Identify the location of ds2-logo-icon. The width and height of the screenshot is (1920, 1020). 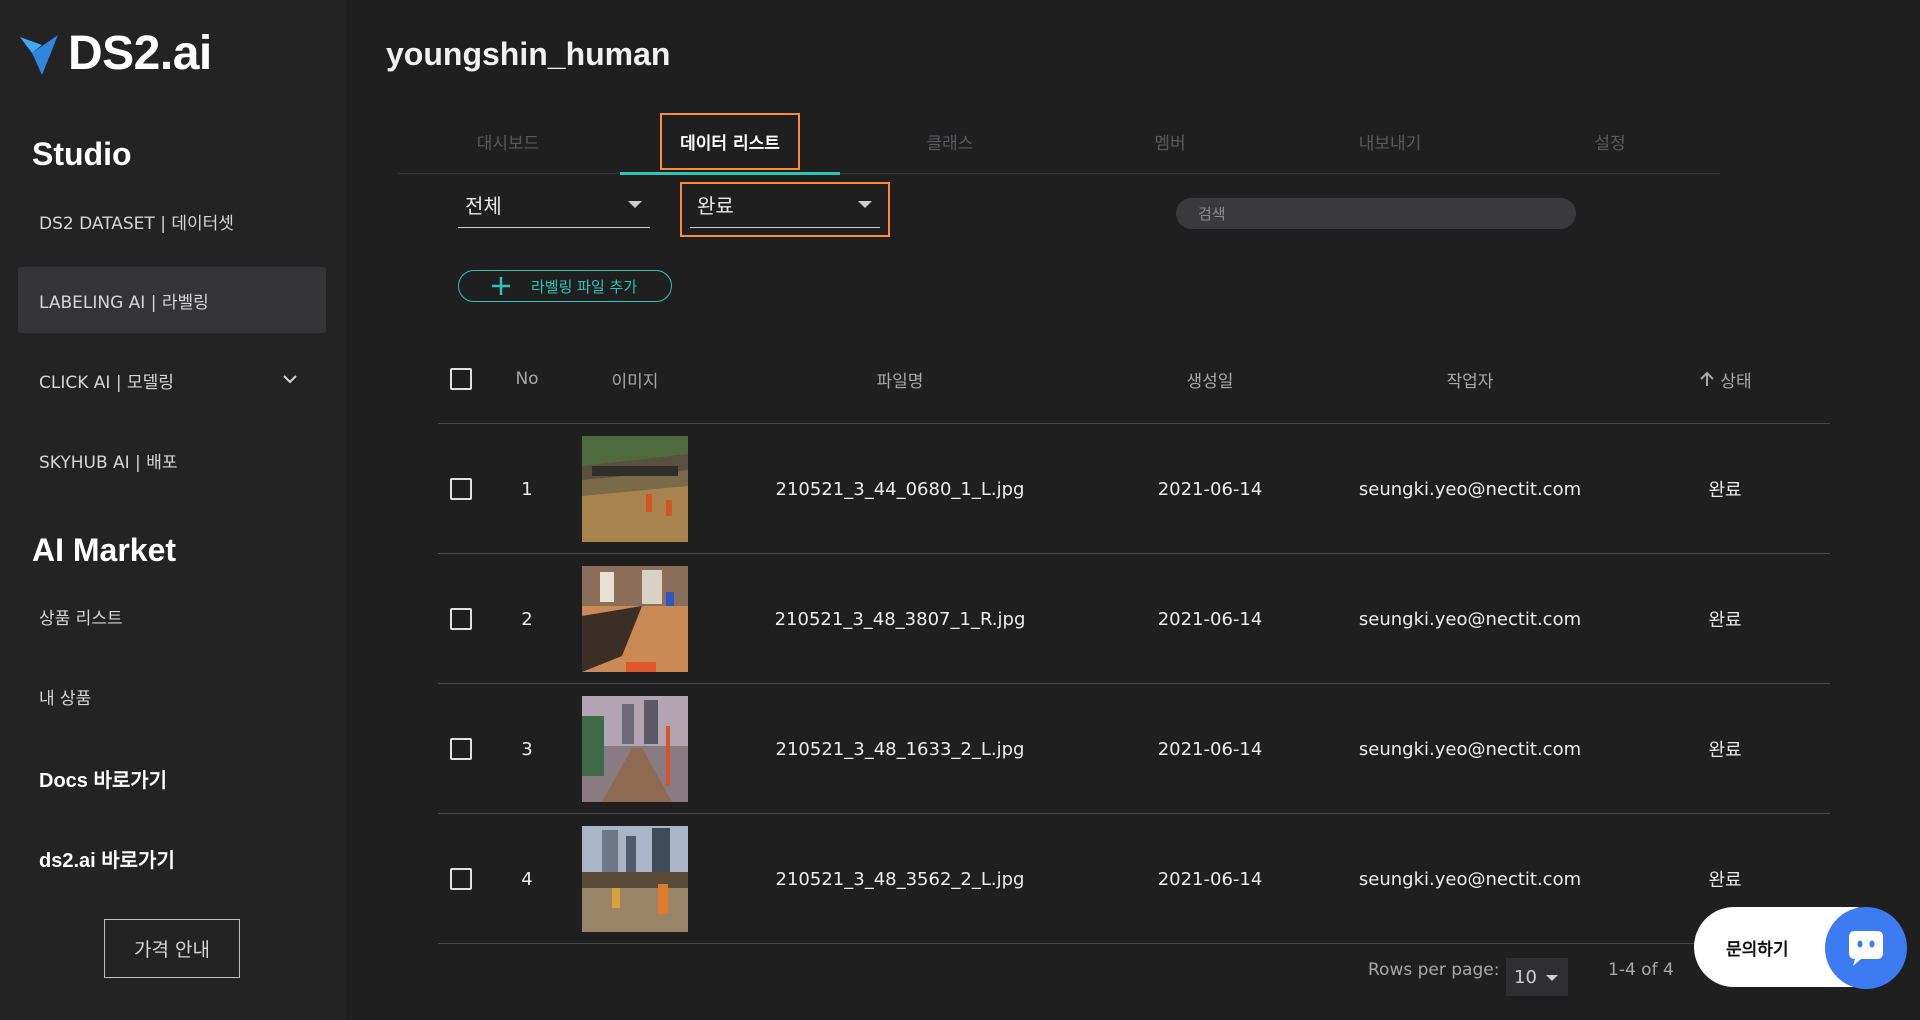
(39, 54).